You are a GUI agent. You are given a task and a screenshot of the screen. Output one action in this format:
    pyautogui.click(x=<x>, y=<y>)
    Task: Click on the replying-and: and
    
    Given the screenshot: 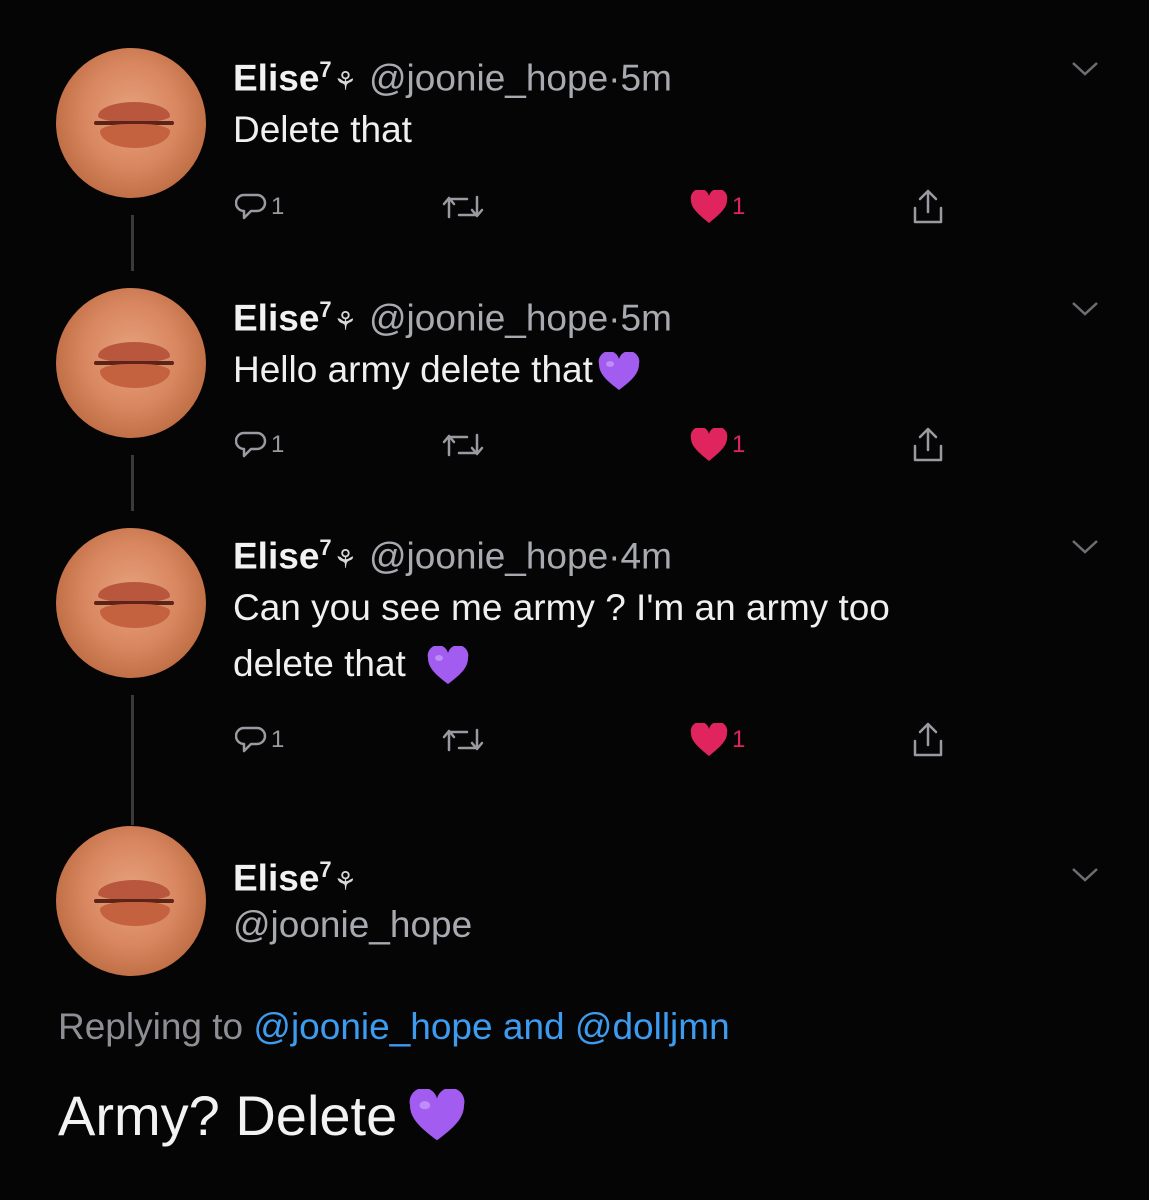 What is the action you would take?
    pyautogui.click(x=533, y=1026)
    